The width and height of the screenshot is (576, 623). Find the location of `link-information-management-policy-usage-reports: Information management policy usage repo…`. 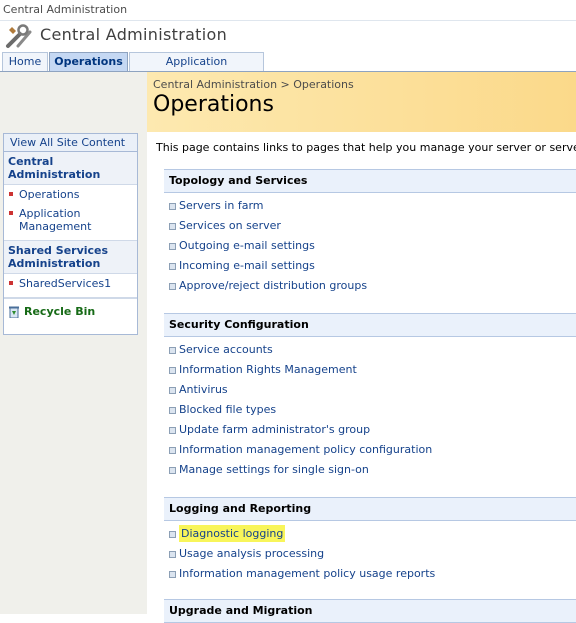

link-information-management-policy-usage-reports: Information management policy usage repo… is located at coordinates (370, 574).